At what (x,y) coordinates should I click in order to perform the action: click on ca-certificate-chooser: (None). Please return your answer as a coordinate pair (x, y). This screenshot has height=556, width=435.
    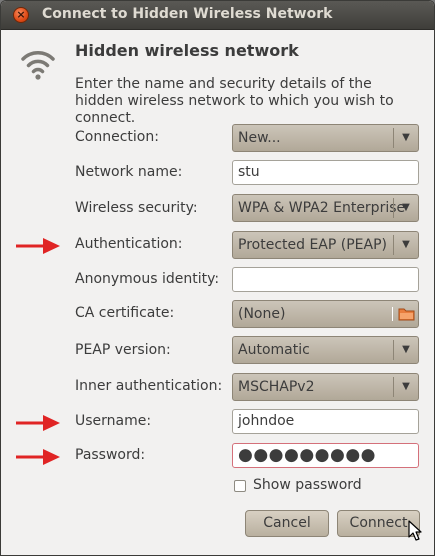
    Looking at the image, I should click on (325, 314).